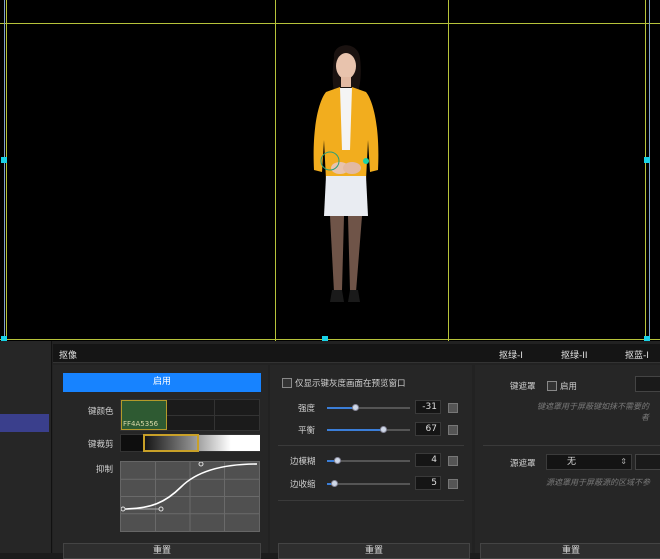  Describe the element at coordinates (589, 462) in the screenshot. I see `source-mask-select: 无 ⇕` at that location.